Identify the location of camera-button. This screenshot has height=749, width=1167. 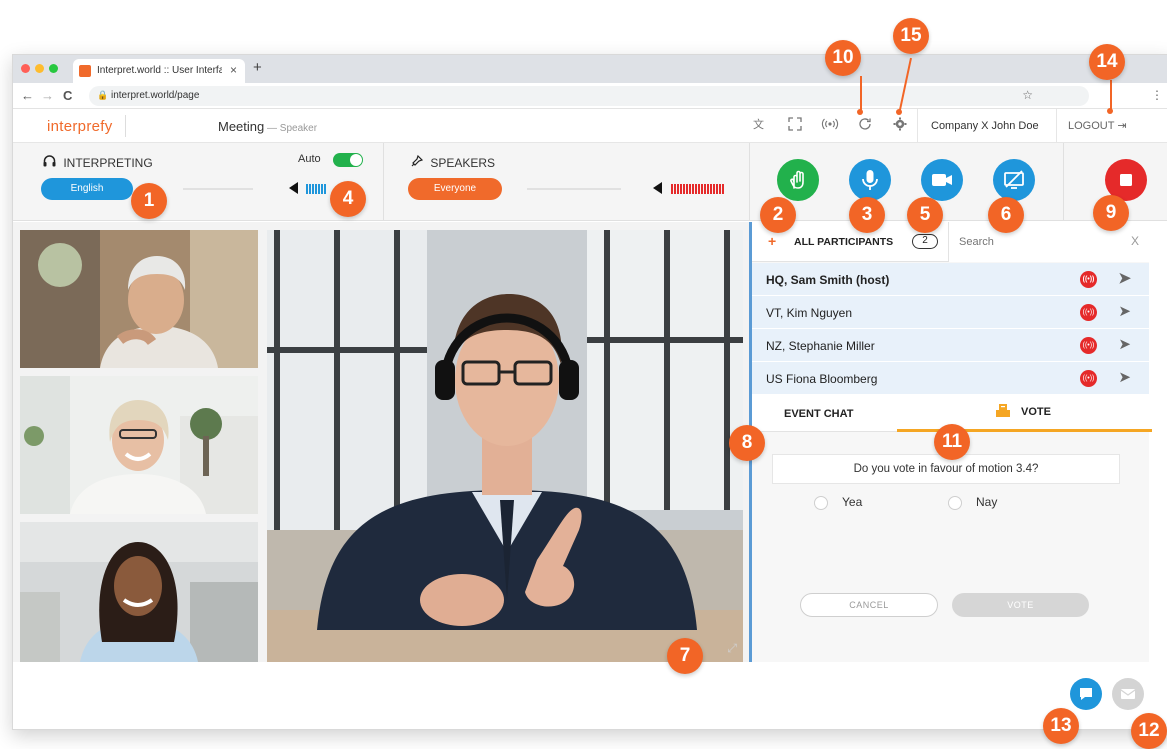
(942, 180).